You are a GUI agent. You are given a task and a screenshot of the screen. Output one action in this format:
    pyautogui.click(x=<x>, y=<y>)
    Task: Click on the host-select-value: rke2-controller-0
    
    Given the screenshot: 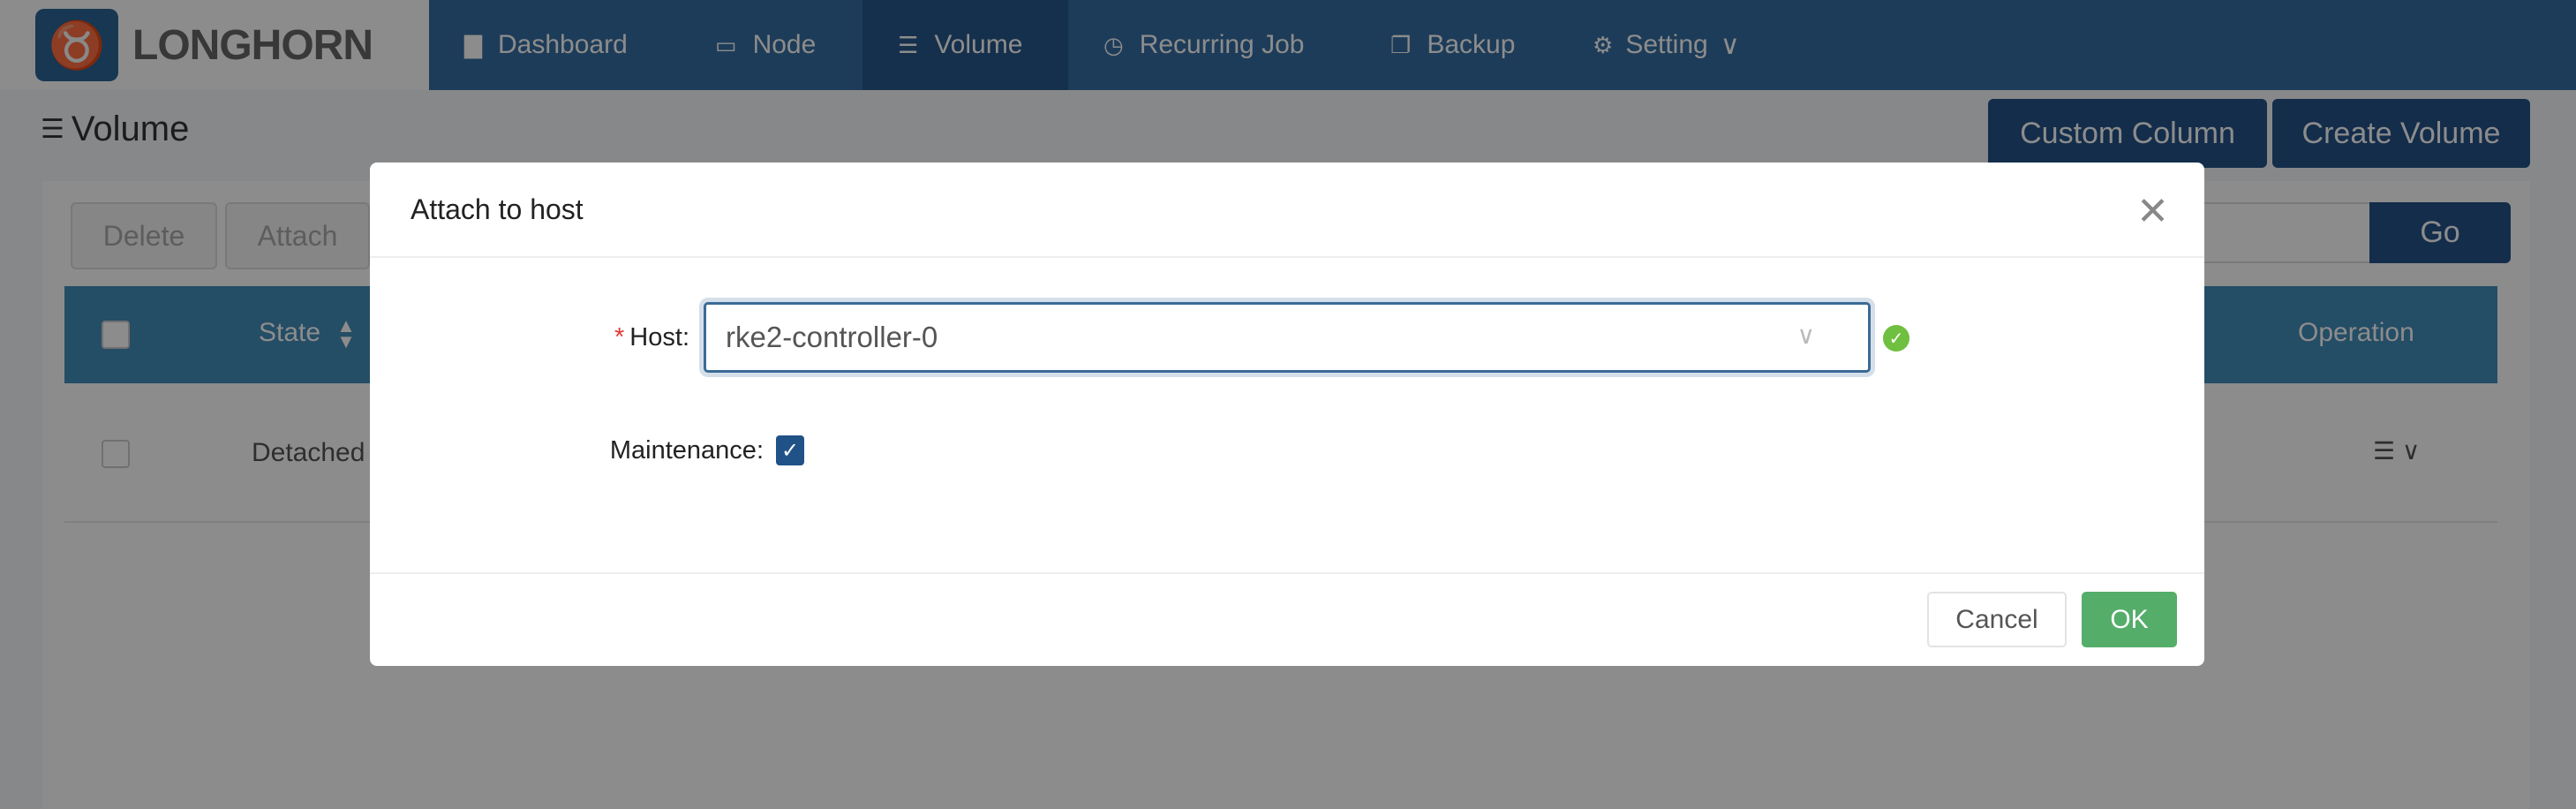 What is the action you would take?
    pyautogui.click(x=832, y=337)
    